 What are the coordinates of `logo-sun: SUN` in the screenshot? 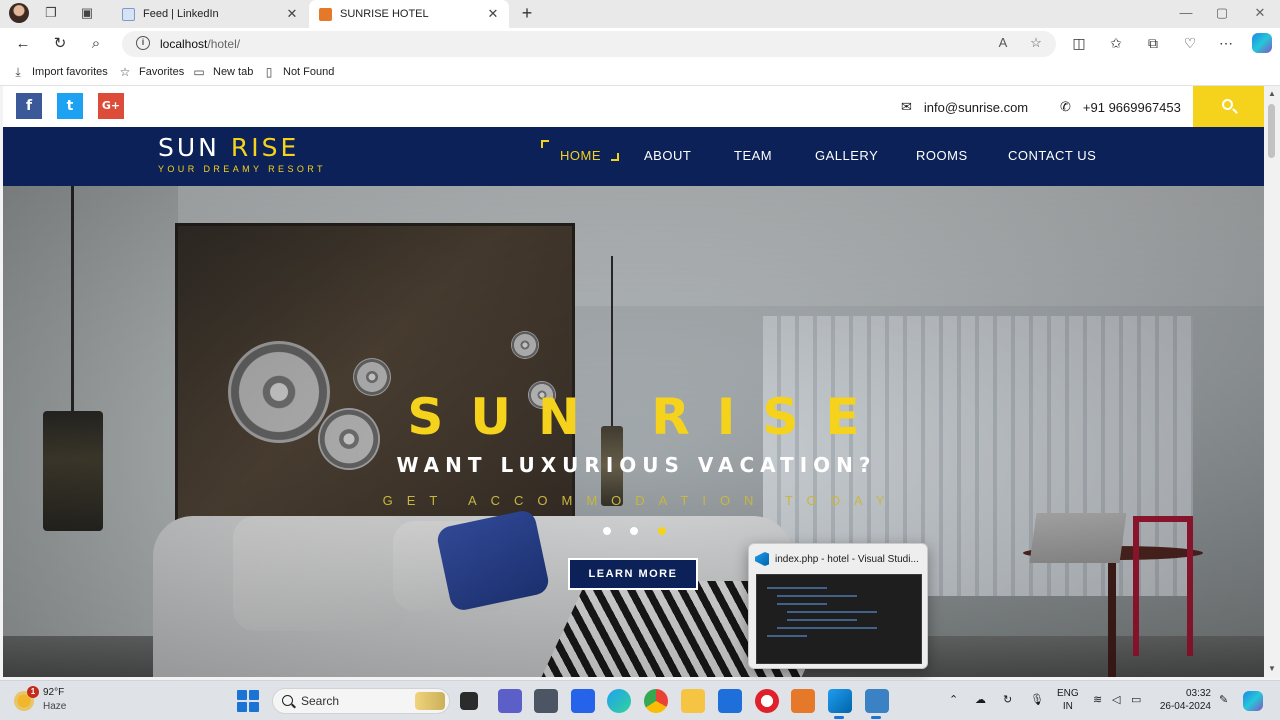 It's located at (189, 147).